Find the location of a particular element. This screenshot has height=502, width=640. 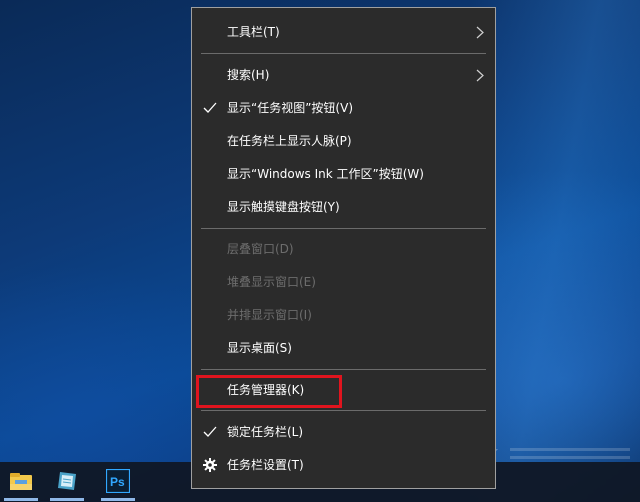

menu-item-label: 堆叠显示窗口(E) is located at coordinates (271, 282).